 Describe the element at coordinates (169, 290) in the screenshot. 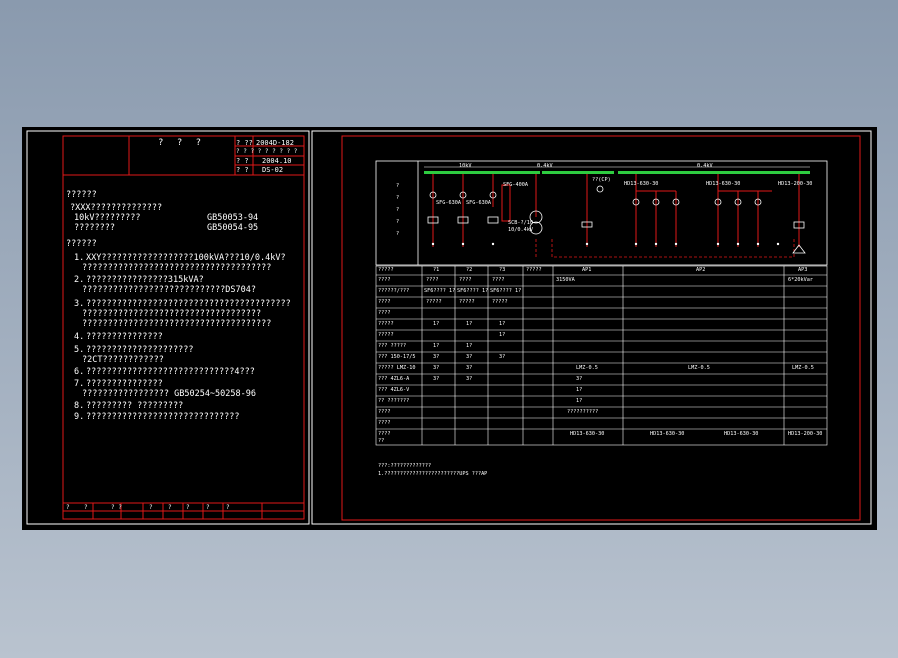

I see `notes-item-line: ????????????????????????????DS704?` at that location.